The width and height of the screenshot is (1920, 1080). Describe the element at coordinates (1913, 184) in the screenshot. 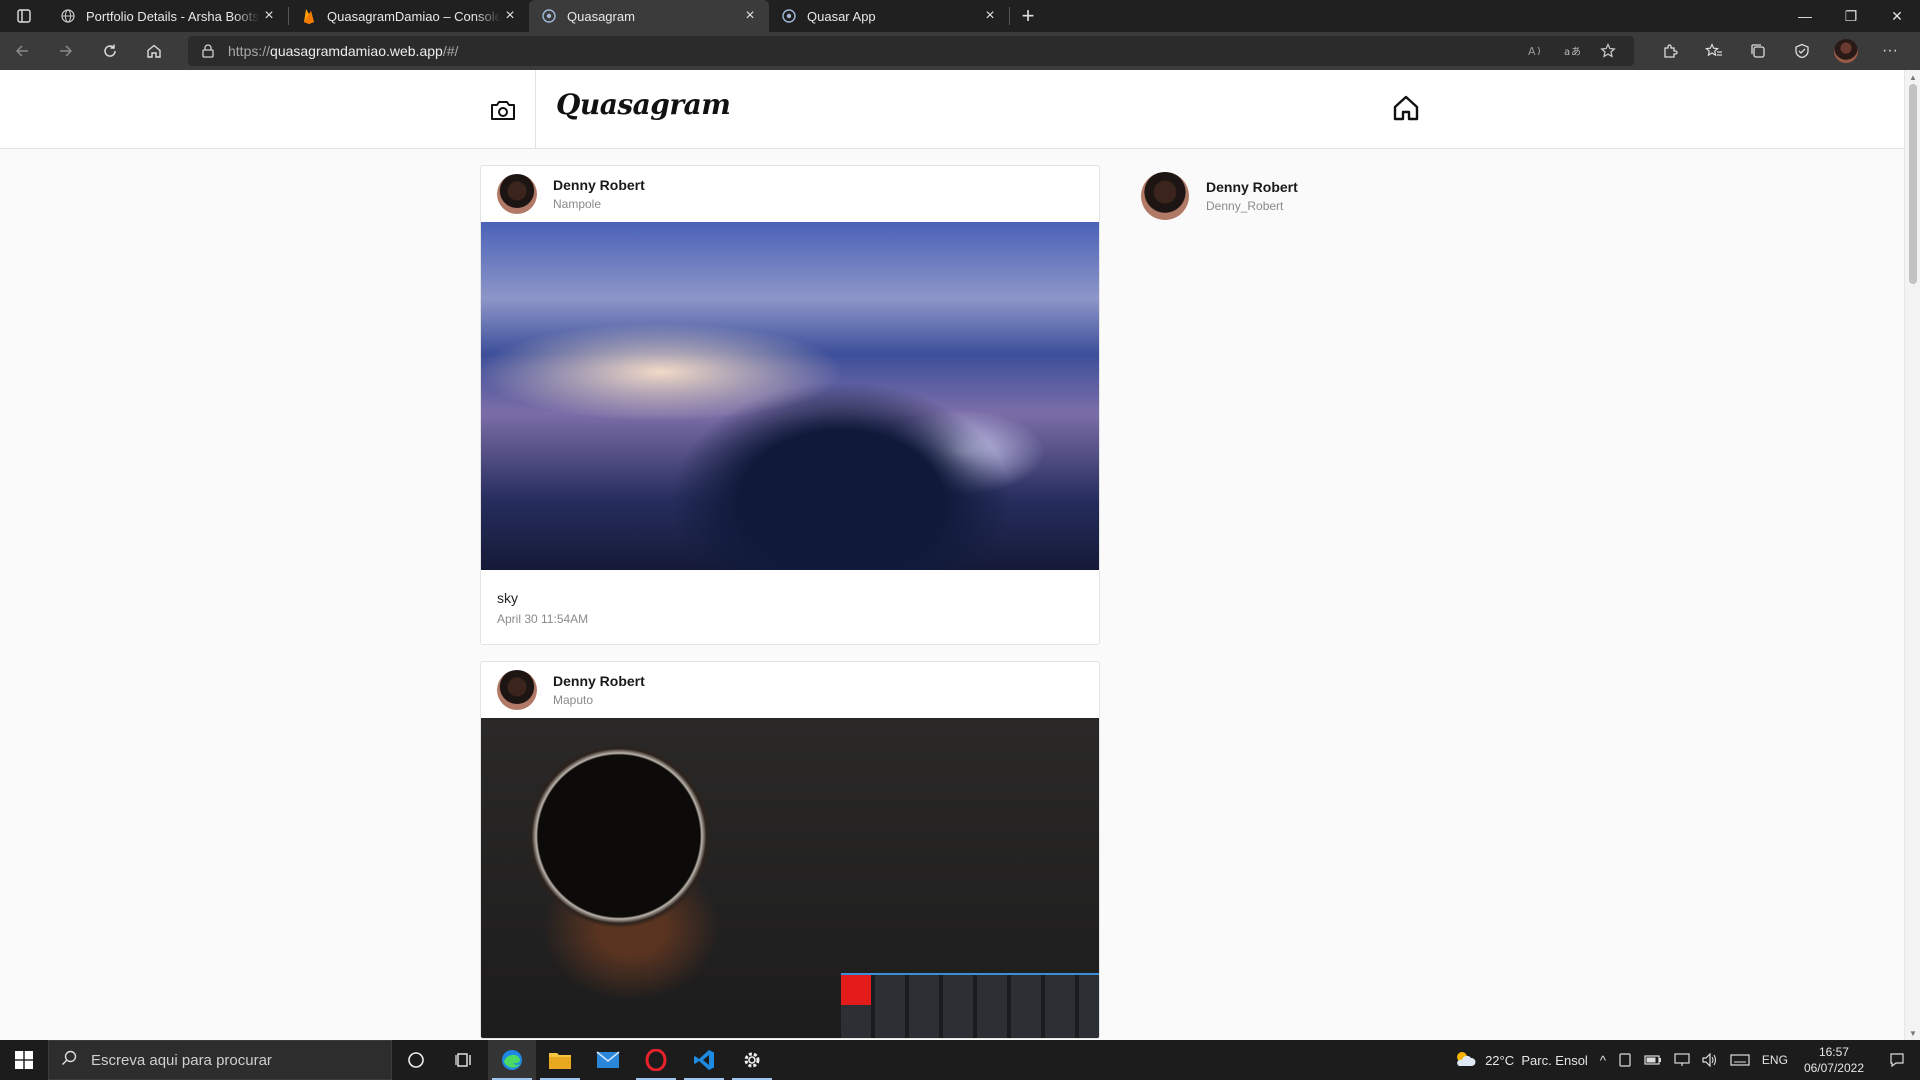

I see `scrollbar-thumb` at that location.